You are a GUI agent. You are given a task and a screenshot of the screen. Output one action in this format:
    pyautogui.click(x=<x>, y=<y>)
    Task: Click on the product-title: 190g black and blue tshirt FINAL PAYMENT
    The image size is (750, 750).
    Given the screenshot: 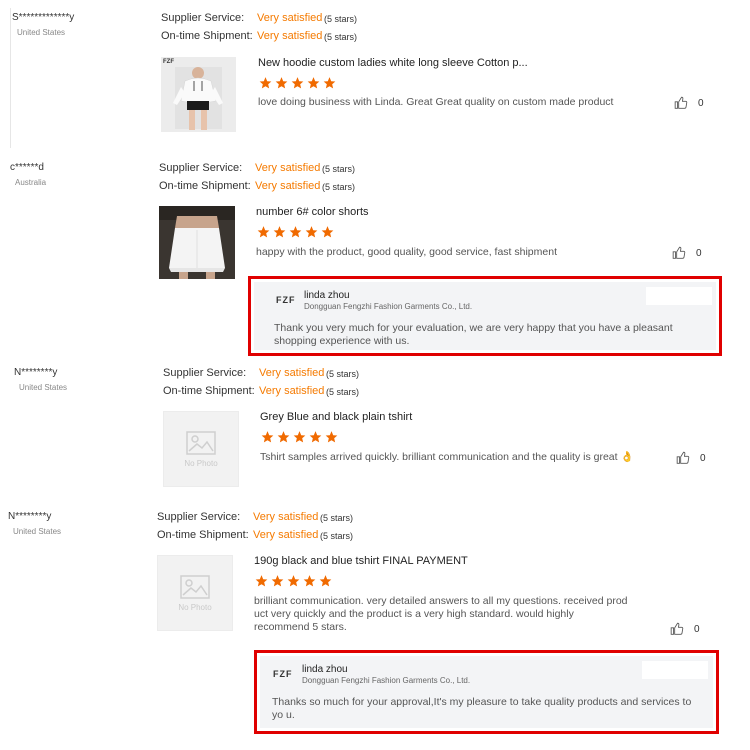 What is the action you would take?
    pyautogui.click(x=361, y=561)
    